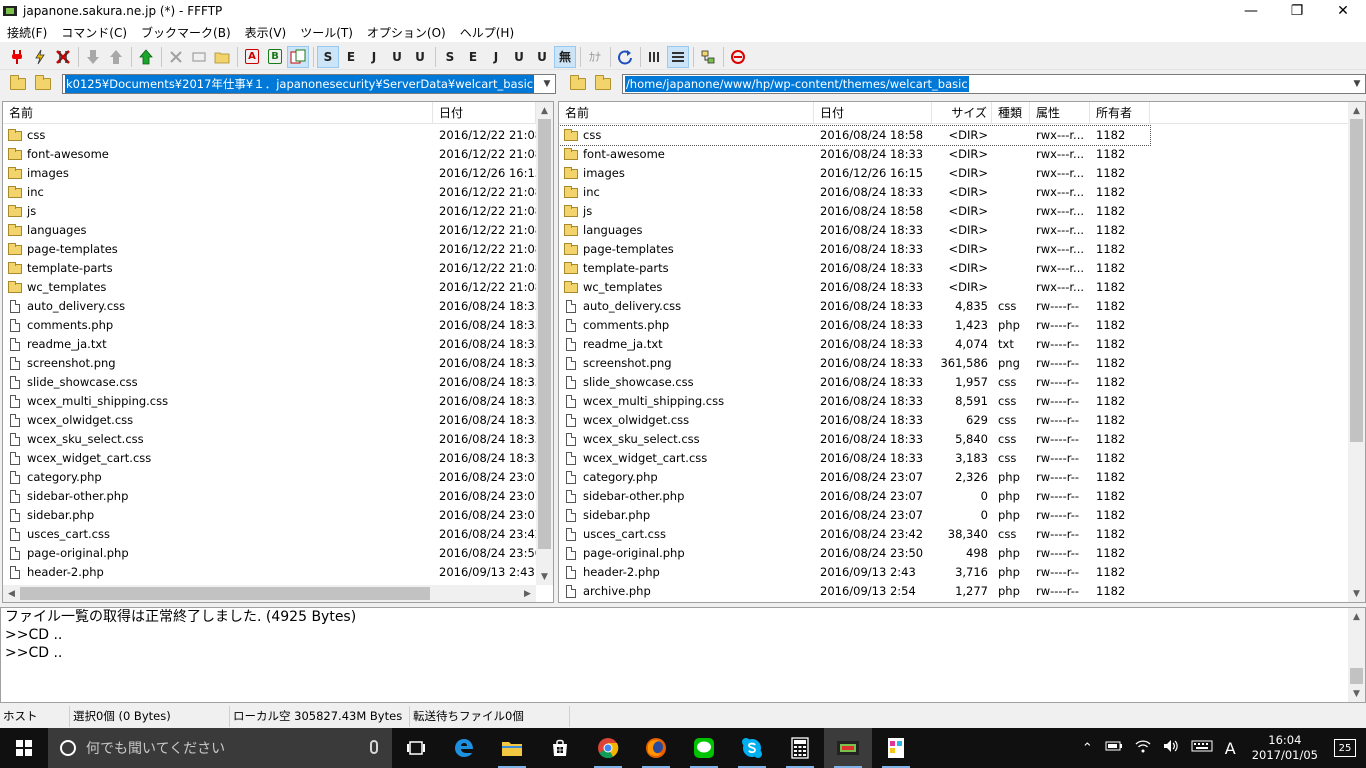  What do you see at coordinates (854, 192) in the screenshot?
I see `remote-file-row: inc 2016/08/24 18:33 <DIR> rwx---r... 1182` at bounding box center [854, 192].